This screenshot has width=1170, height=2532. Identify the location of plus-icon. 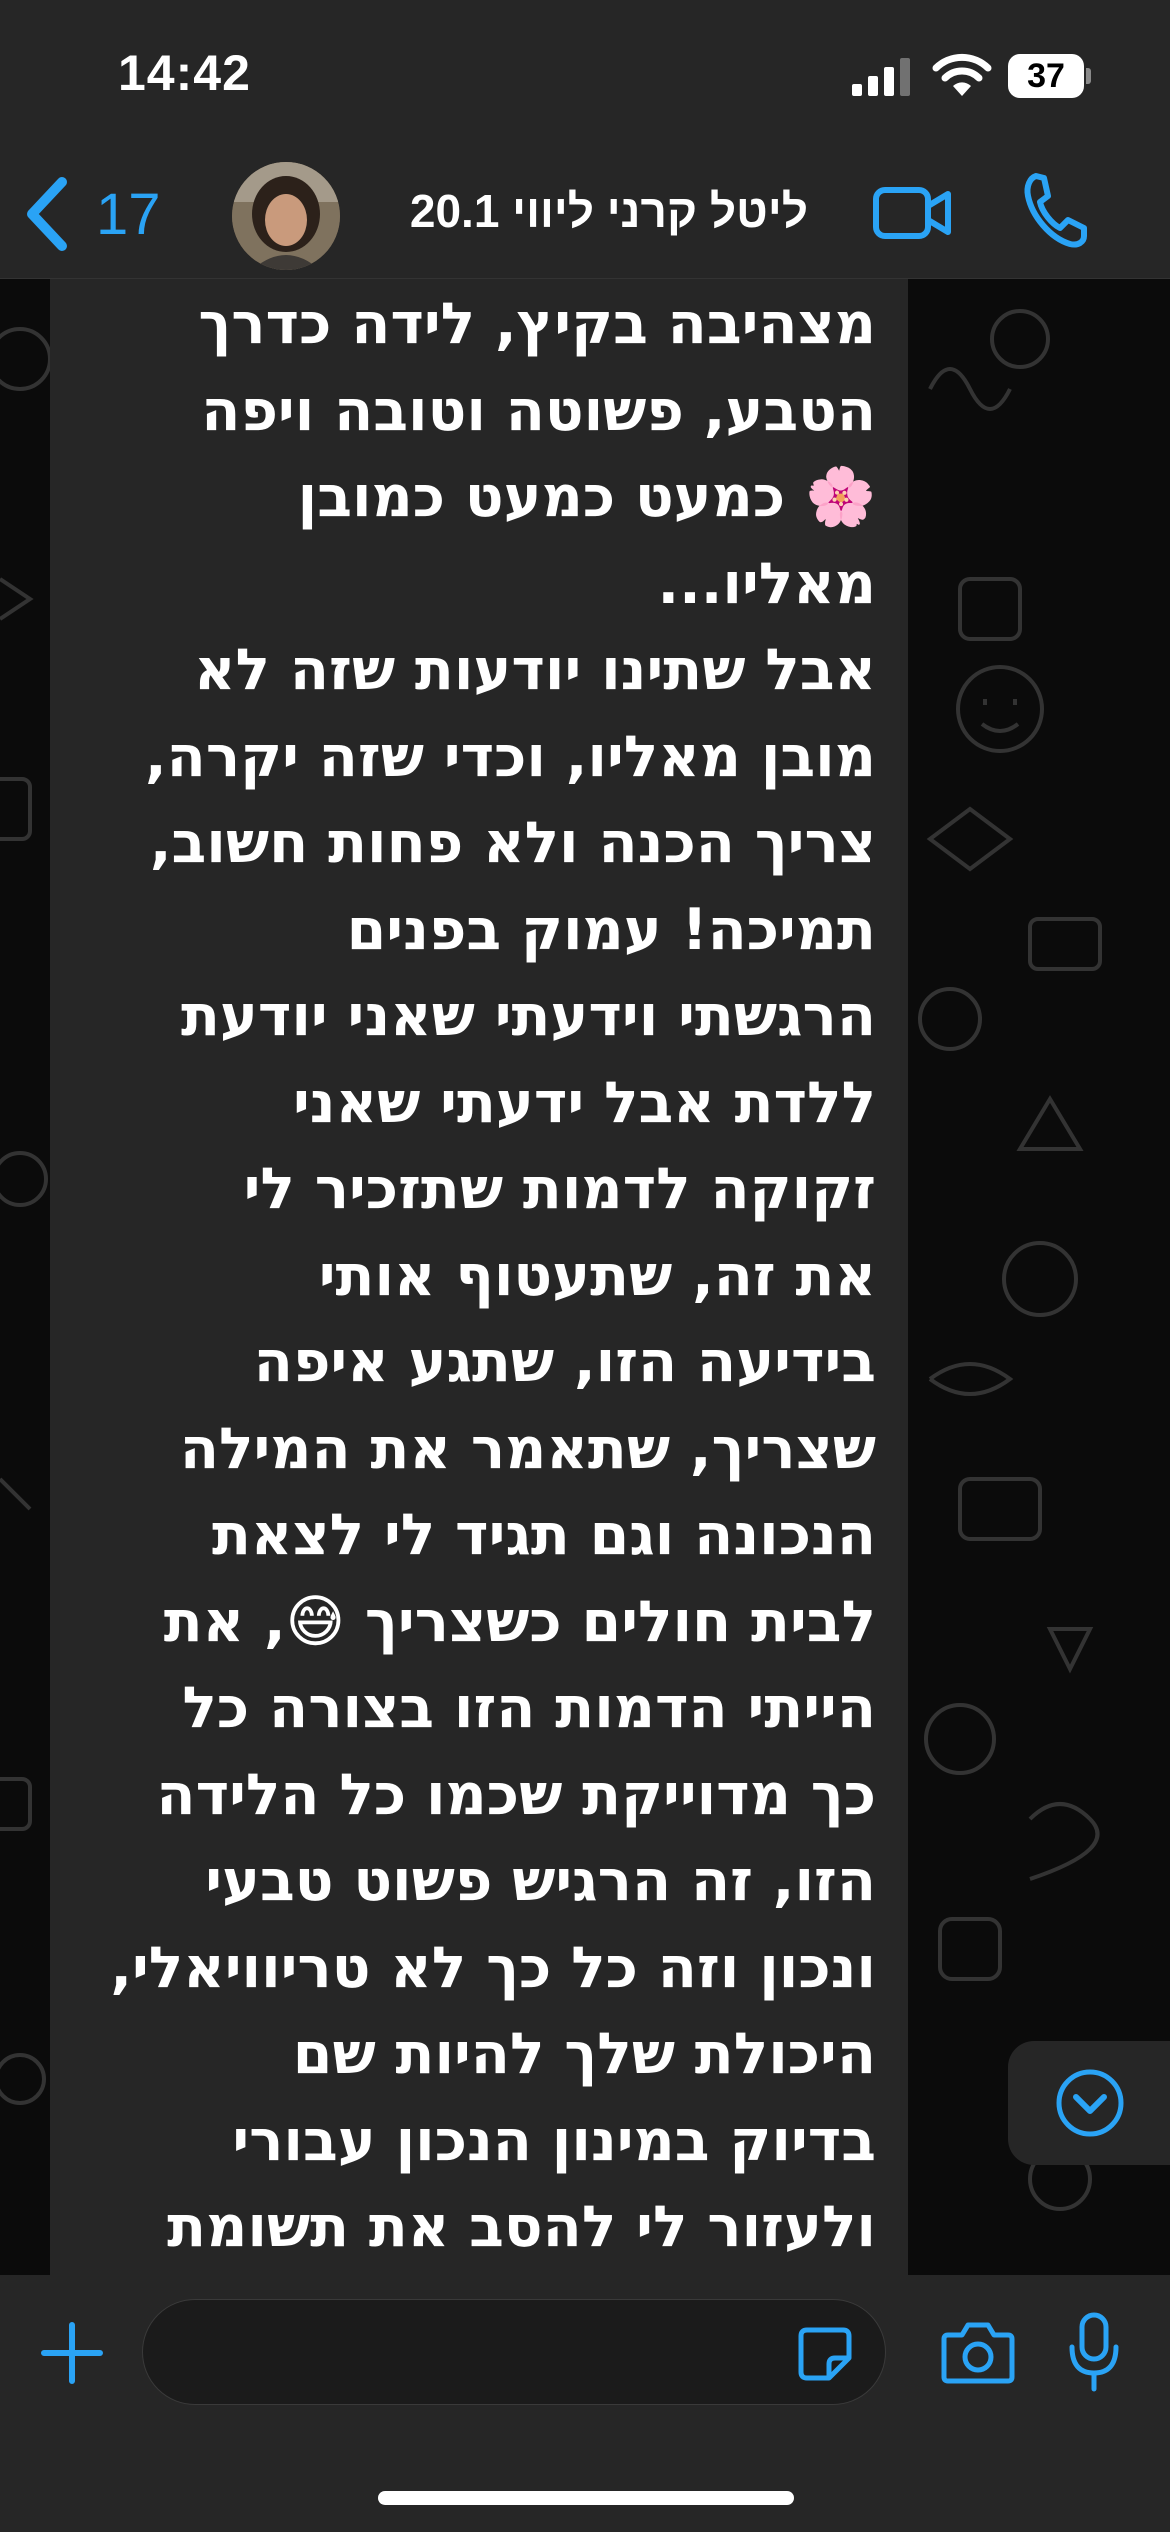
(72, 2353).